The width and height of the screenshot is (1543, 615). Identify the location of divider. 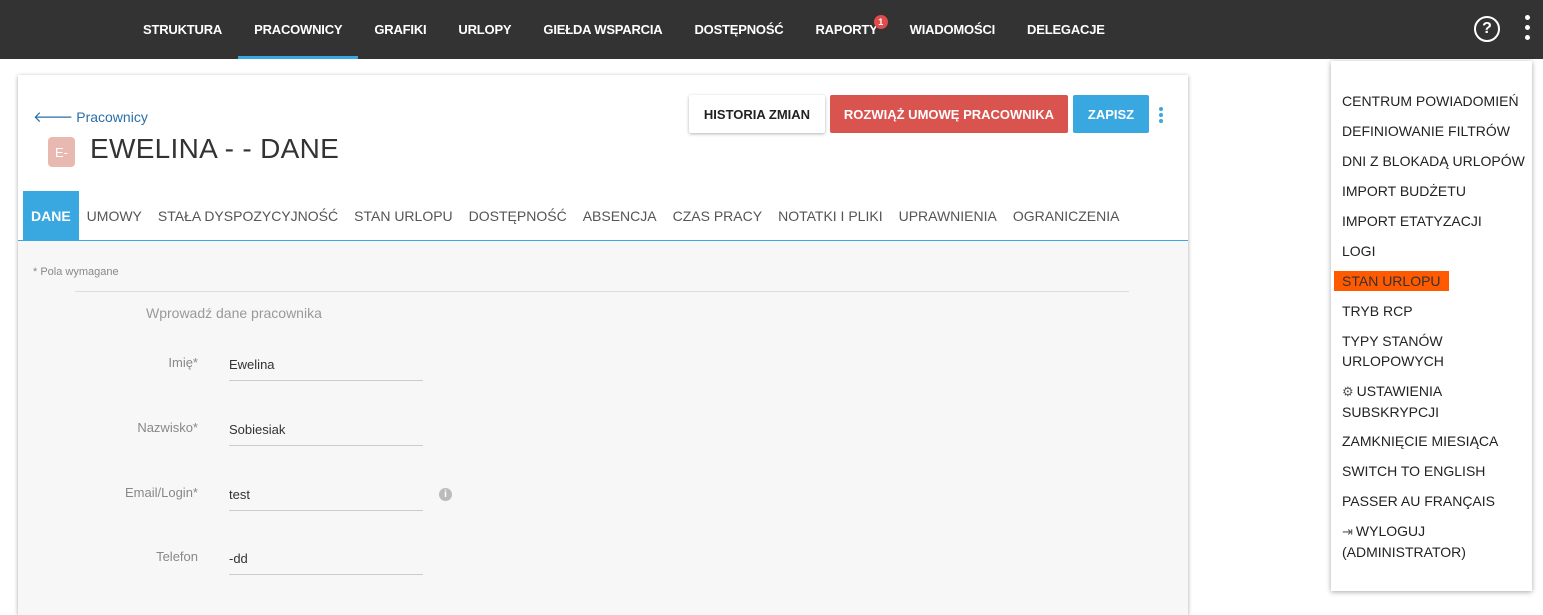
(602, 291).